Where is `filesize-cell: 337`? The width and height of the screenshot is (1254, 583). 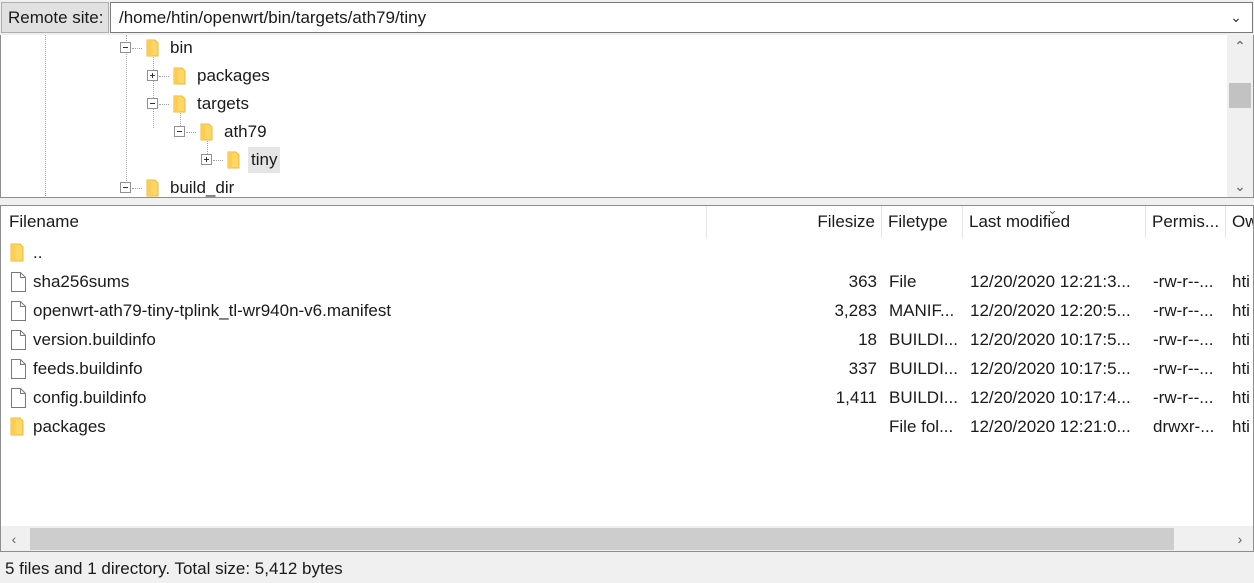 filesize-cell: 337 is located at coordinates (862, 368).